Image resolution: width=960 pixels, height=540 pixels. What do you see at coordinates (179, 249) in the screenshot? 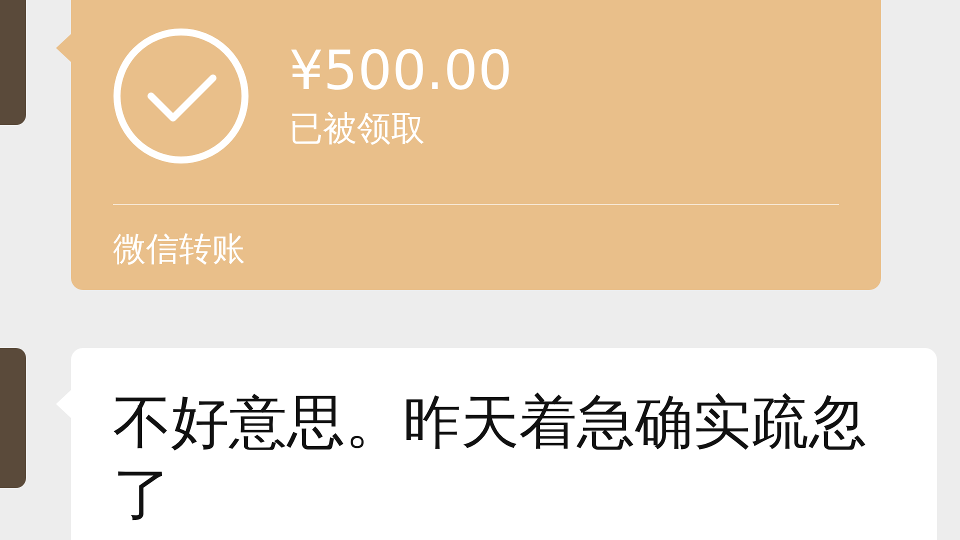
I see `transfer-label: 微信转账` at bounding box center [179, 249].